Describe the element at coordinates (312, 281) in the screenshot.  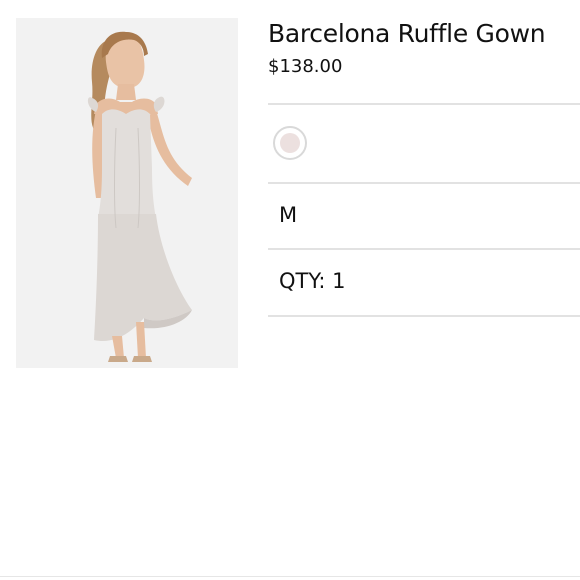
I see `quantity-value: QTY: 1` at that location.